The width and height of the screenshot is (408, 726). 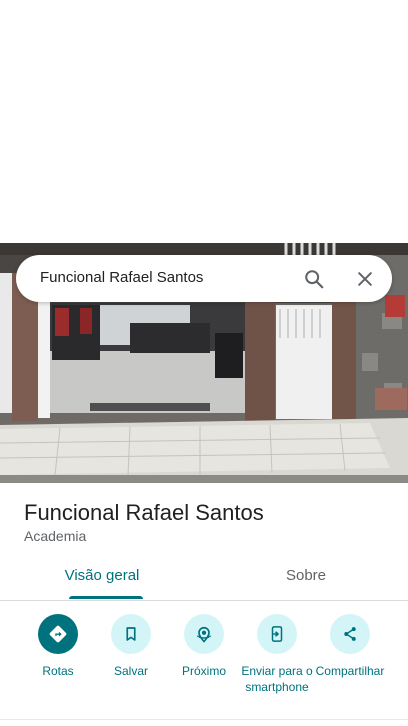 I want to click on place-title: Funcional Rafael Santos, so click(x=144, y=512).